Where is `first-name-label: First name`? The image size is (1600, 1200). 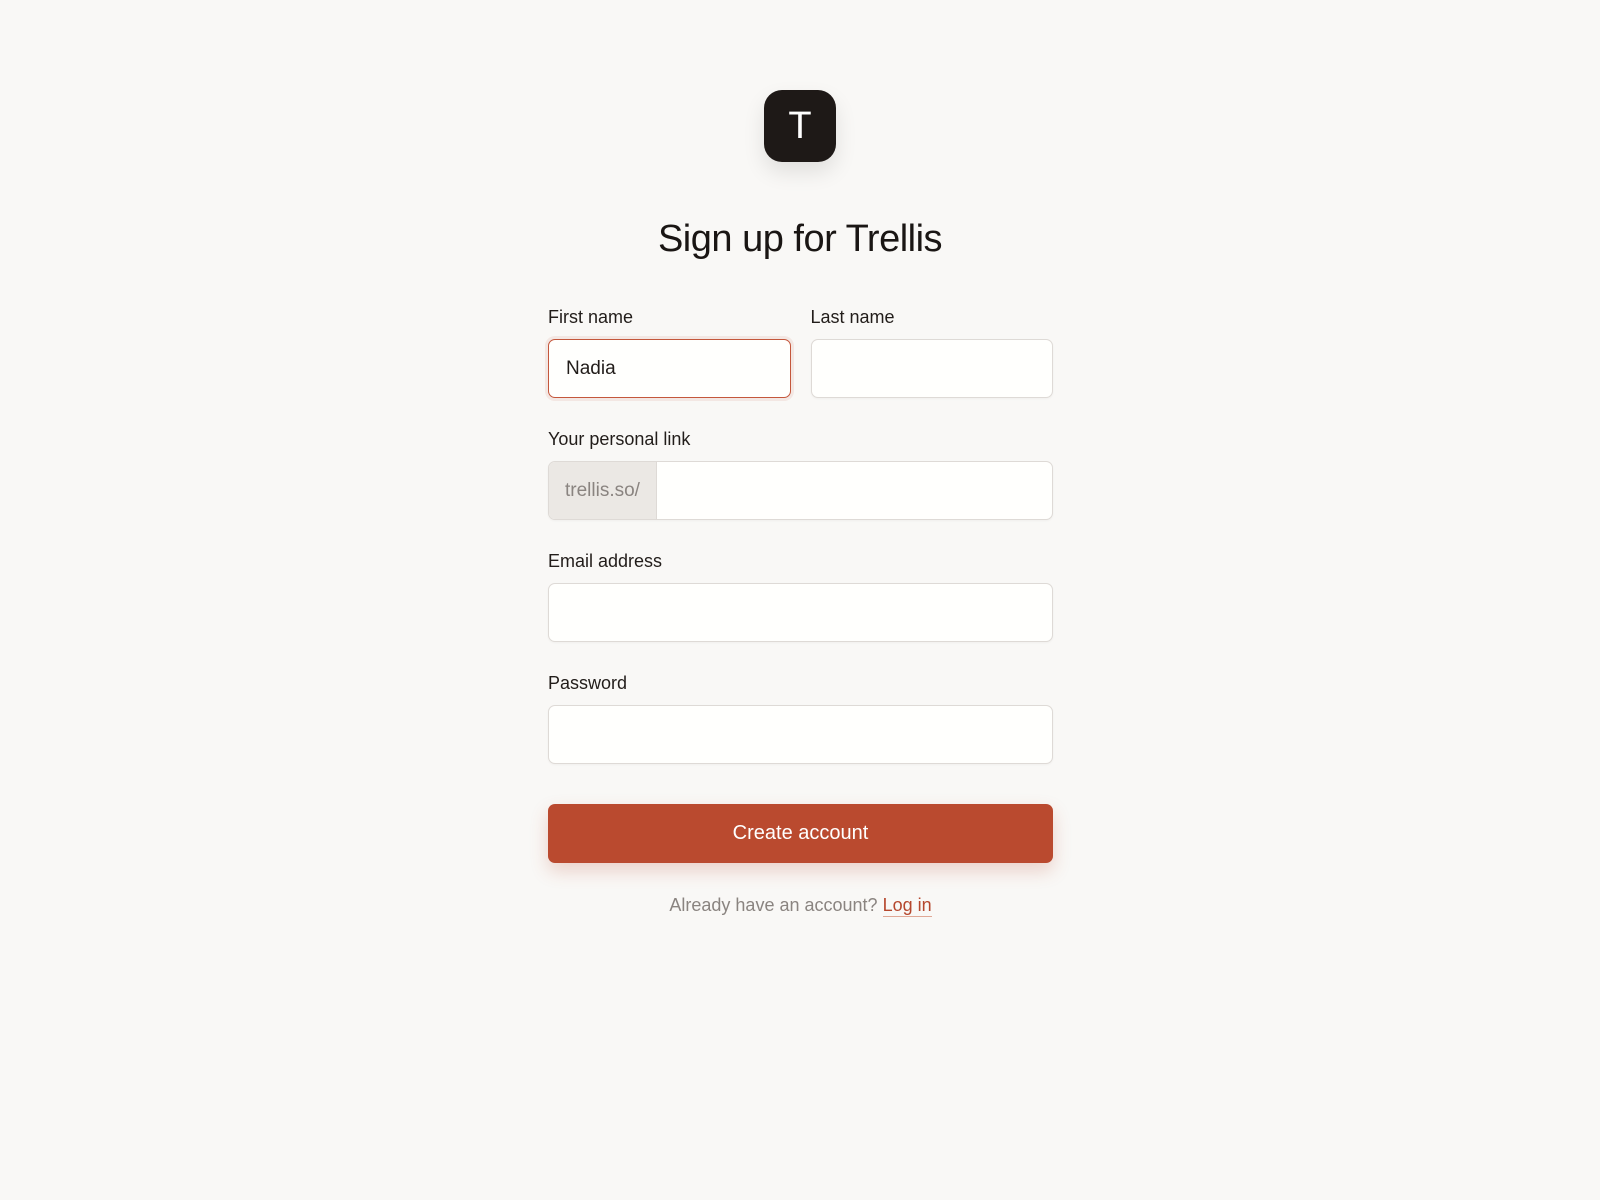
first-name-label: First name is located at coordinates (591, 317).